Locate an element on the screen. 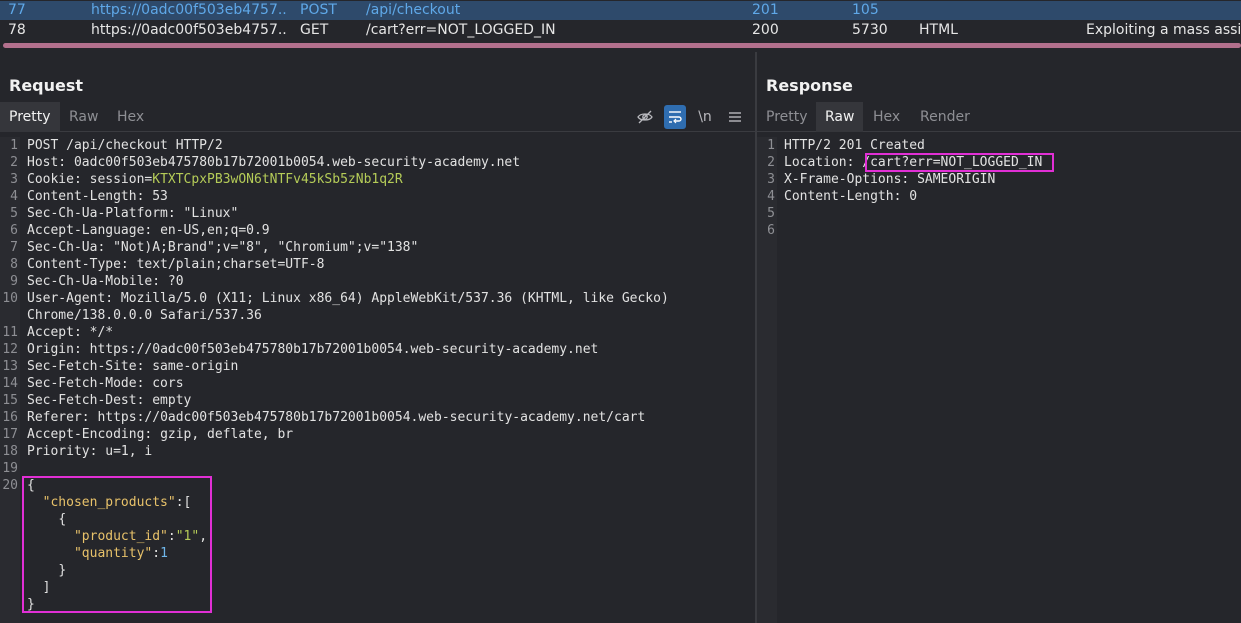 The image size is (1241, 623). request-line: Sec-Fetch-Site: same-origin is located at coordinates (133, 366).